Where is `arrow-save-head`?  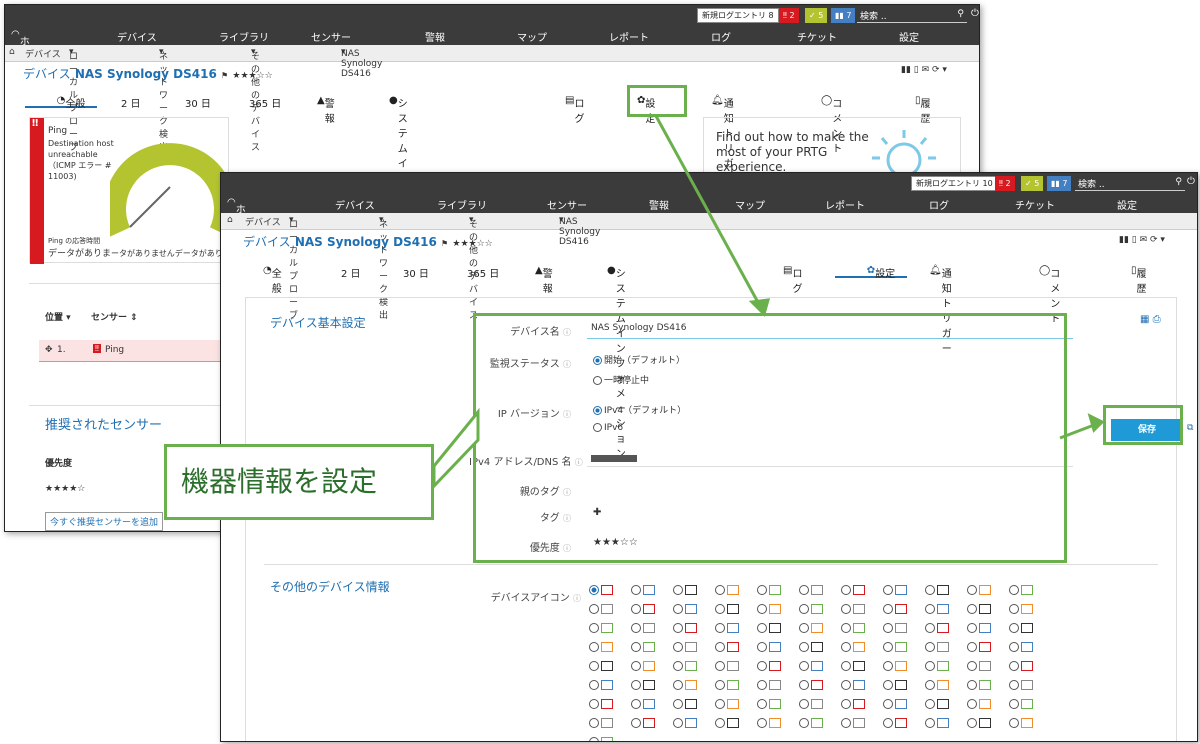 arrow-save-head is located at coordinates (1096, 423).